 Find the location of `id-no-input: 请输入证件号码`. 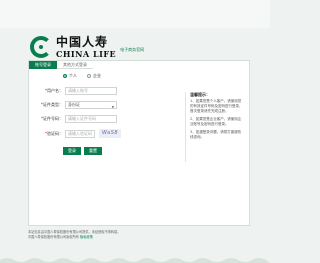

id-no-input: 请输入证件号码 is located at coordinates (91, 119).